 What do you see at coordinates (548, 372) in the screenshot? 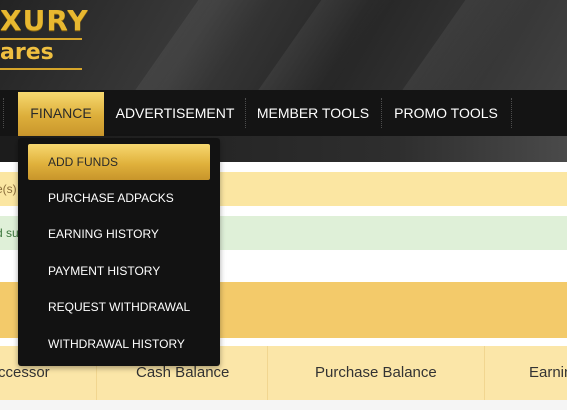
I see `column-header-earning-balance: Earnin` at bounding box center [548, 372].